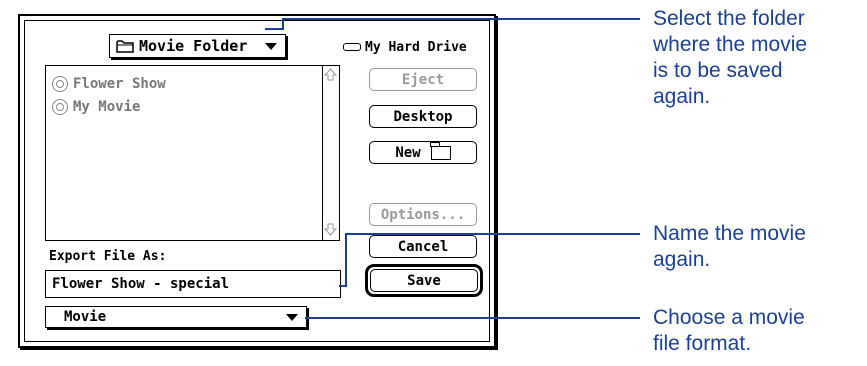 This screenshot has width=867, height=366. What do you see at coordinates (718, 70) in the screenshot?
I see `callout-folder-line3: is to be saved` at bounding box center [718, 70].